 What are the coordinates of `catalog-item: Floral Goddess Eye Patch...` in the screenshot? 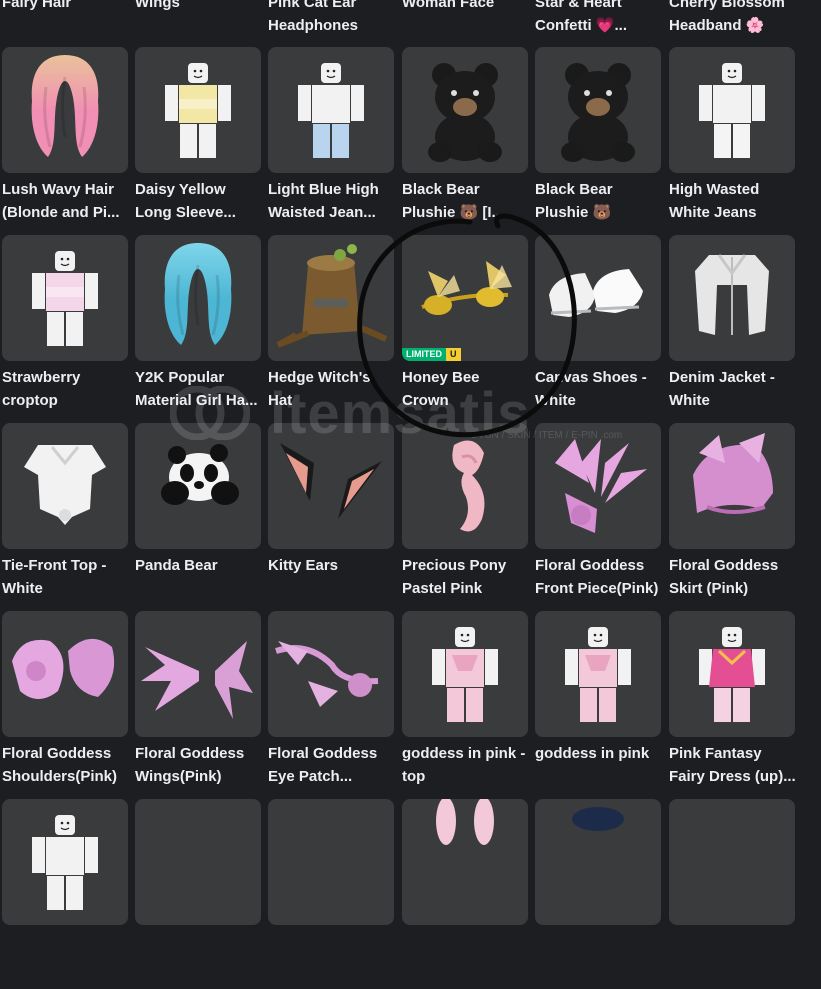 It's located at (331, 706).